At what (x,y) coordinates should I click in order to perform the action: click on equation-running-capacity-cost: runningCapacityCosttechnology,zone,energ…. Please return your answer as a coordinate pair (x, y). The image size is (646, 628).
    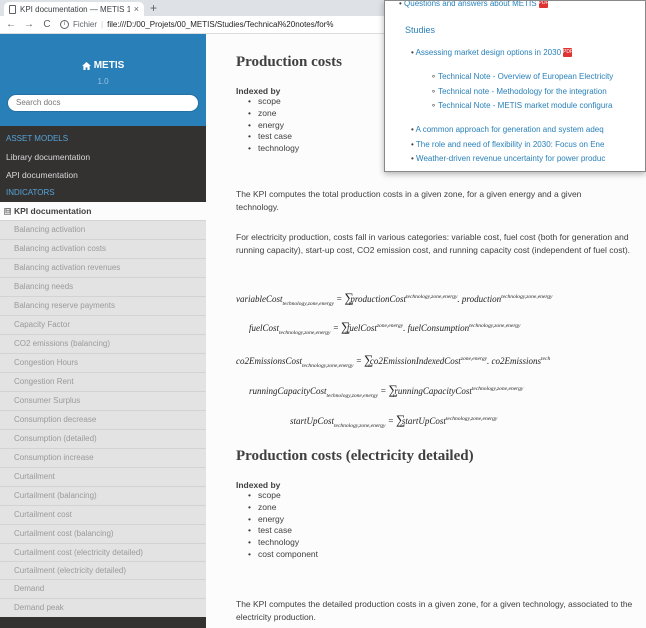
    Looking at the image, I should click on (386, 390).